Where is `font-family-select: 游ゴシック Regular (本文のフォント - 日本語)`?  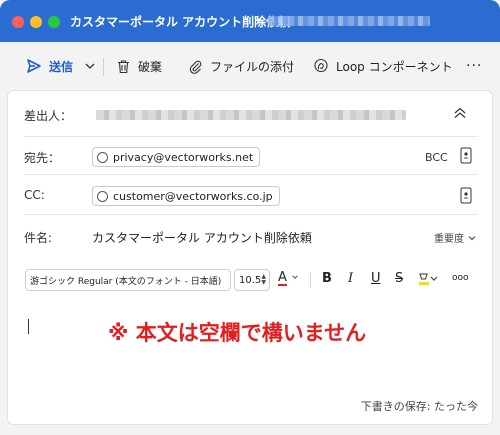 font-family-select: 游ゴシック Regular (本文のフォント - 日本語) is located at coordinates (128, 280).